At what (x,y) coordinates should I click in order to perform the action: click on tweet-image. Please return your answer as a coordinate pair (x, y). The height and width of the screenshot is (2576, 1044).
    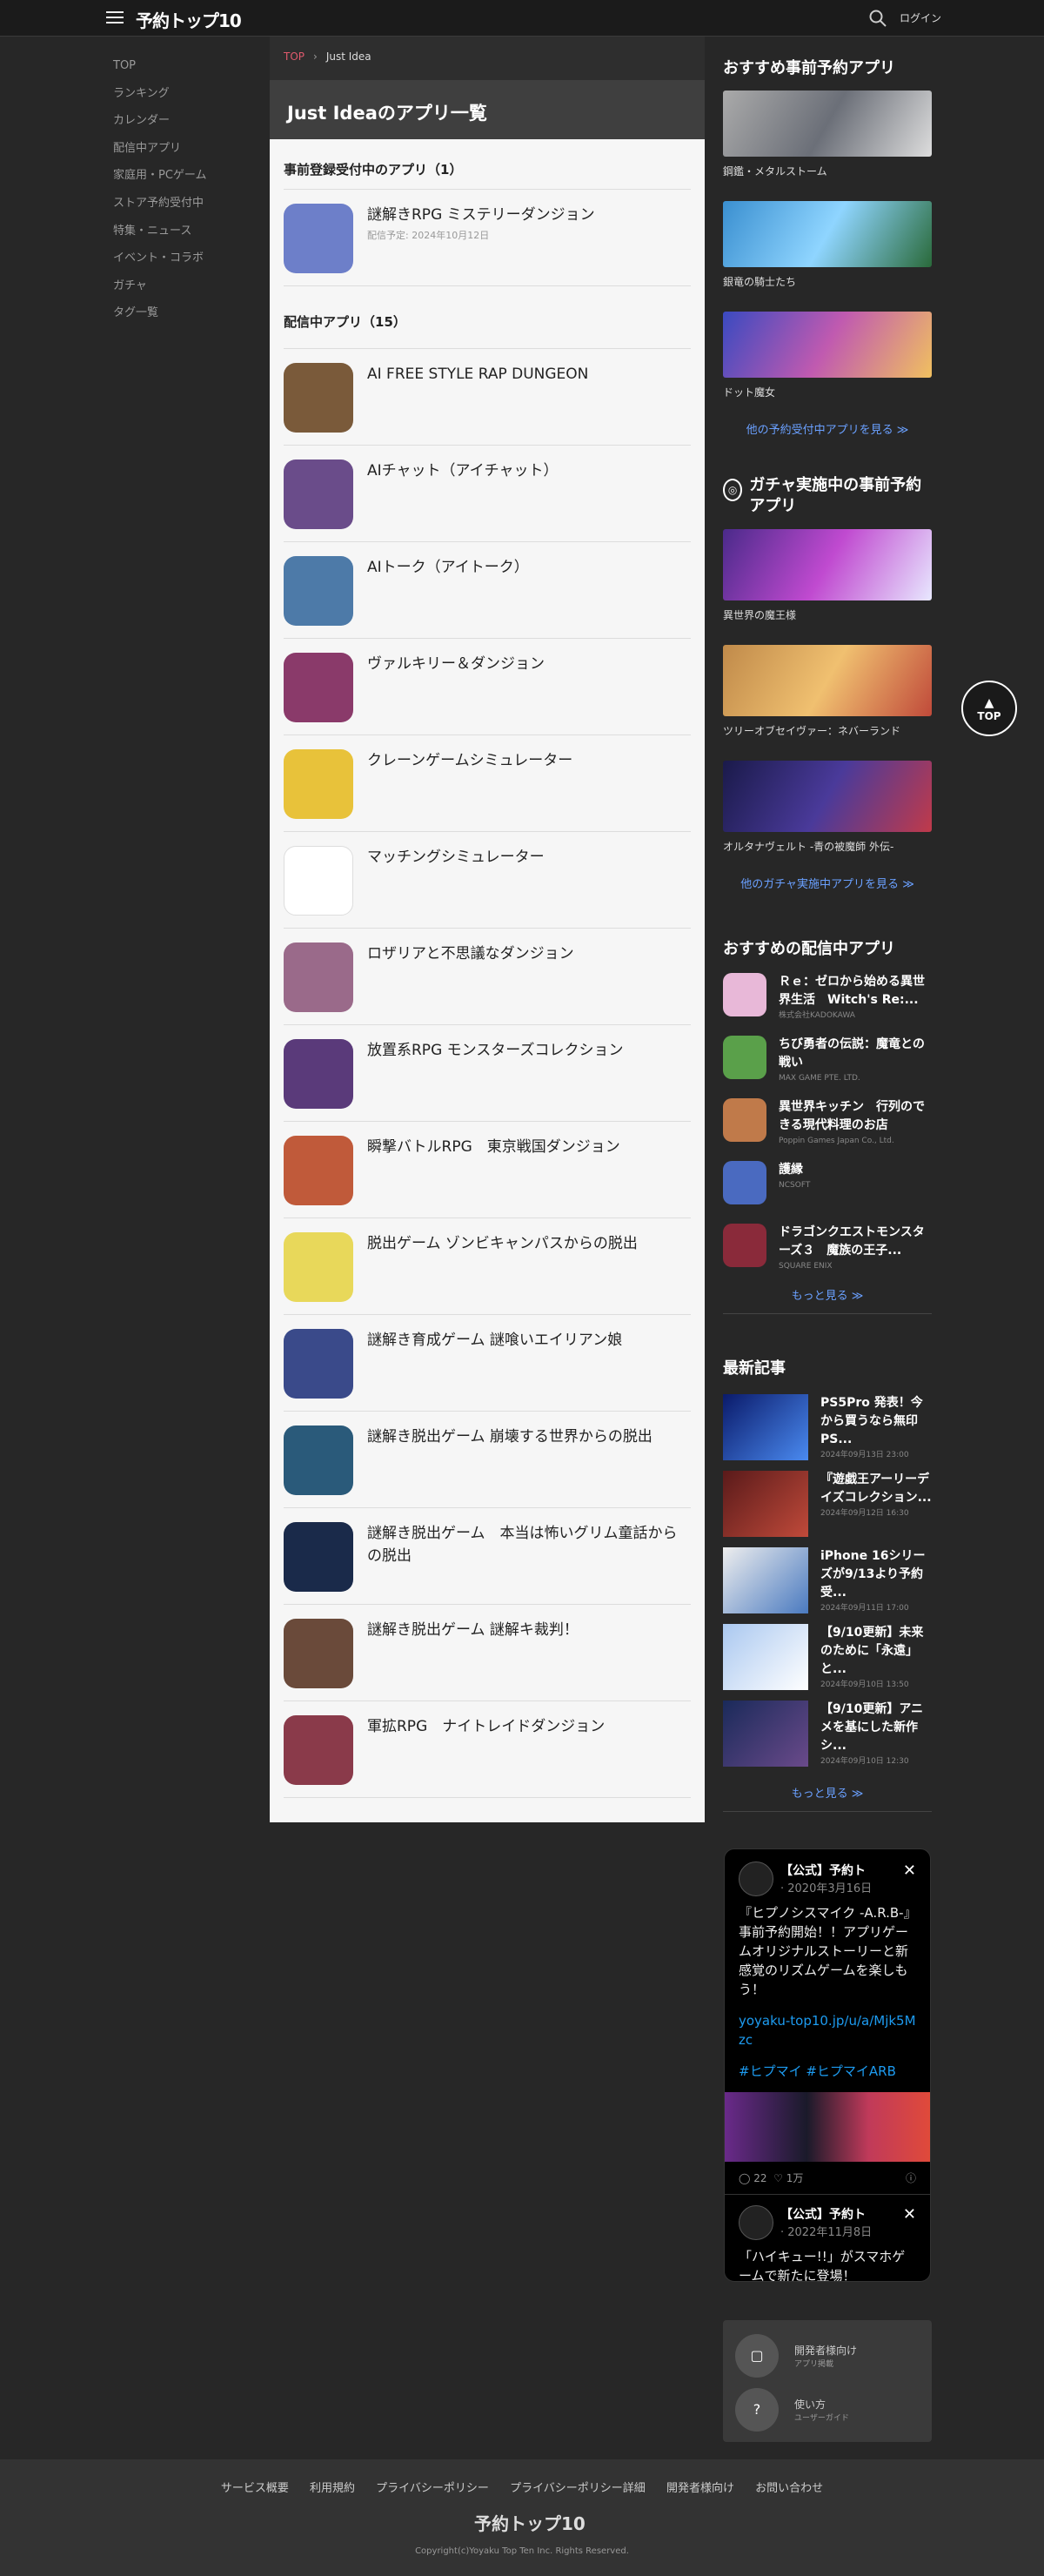
    Looking at the image, I should click on (827, 2127).